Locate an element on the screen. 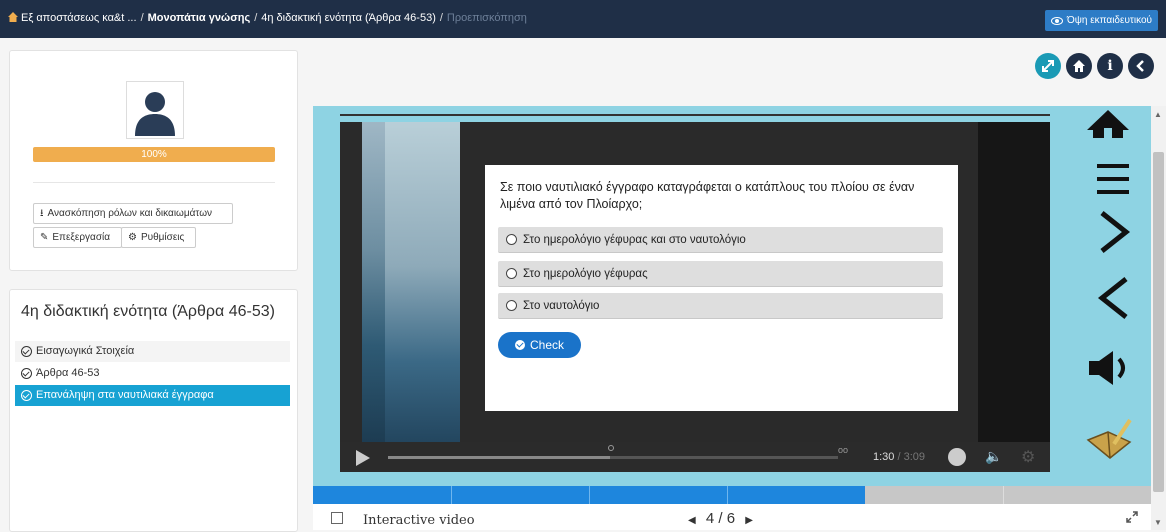  answer-option: Στο ναυτολόγιο is located at coordinates (720, 306).